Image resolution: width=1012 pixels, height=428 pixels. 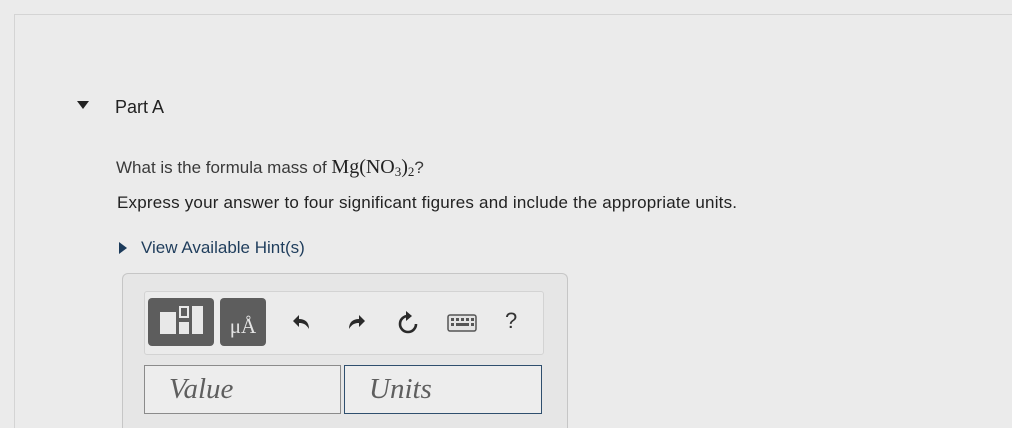 I want to click on templates-button, so click(x=181, y=322).